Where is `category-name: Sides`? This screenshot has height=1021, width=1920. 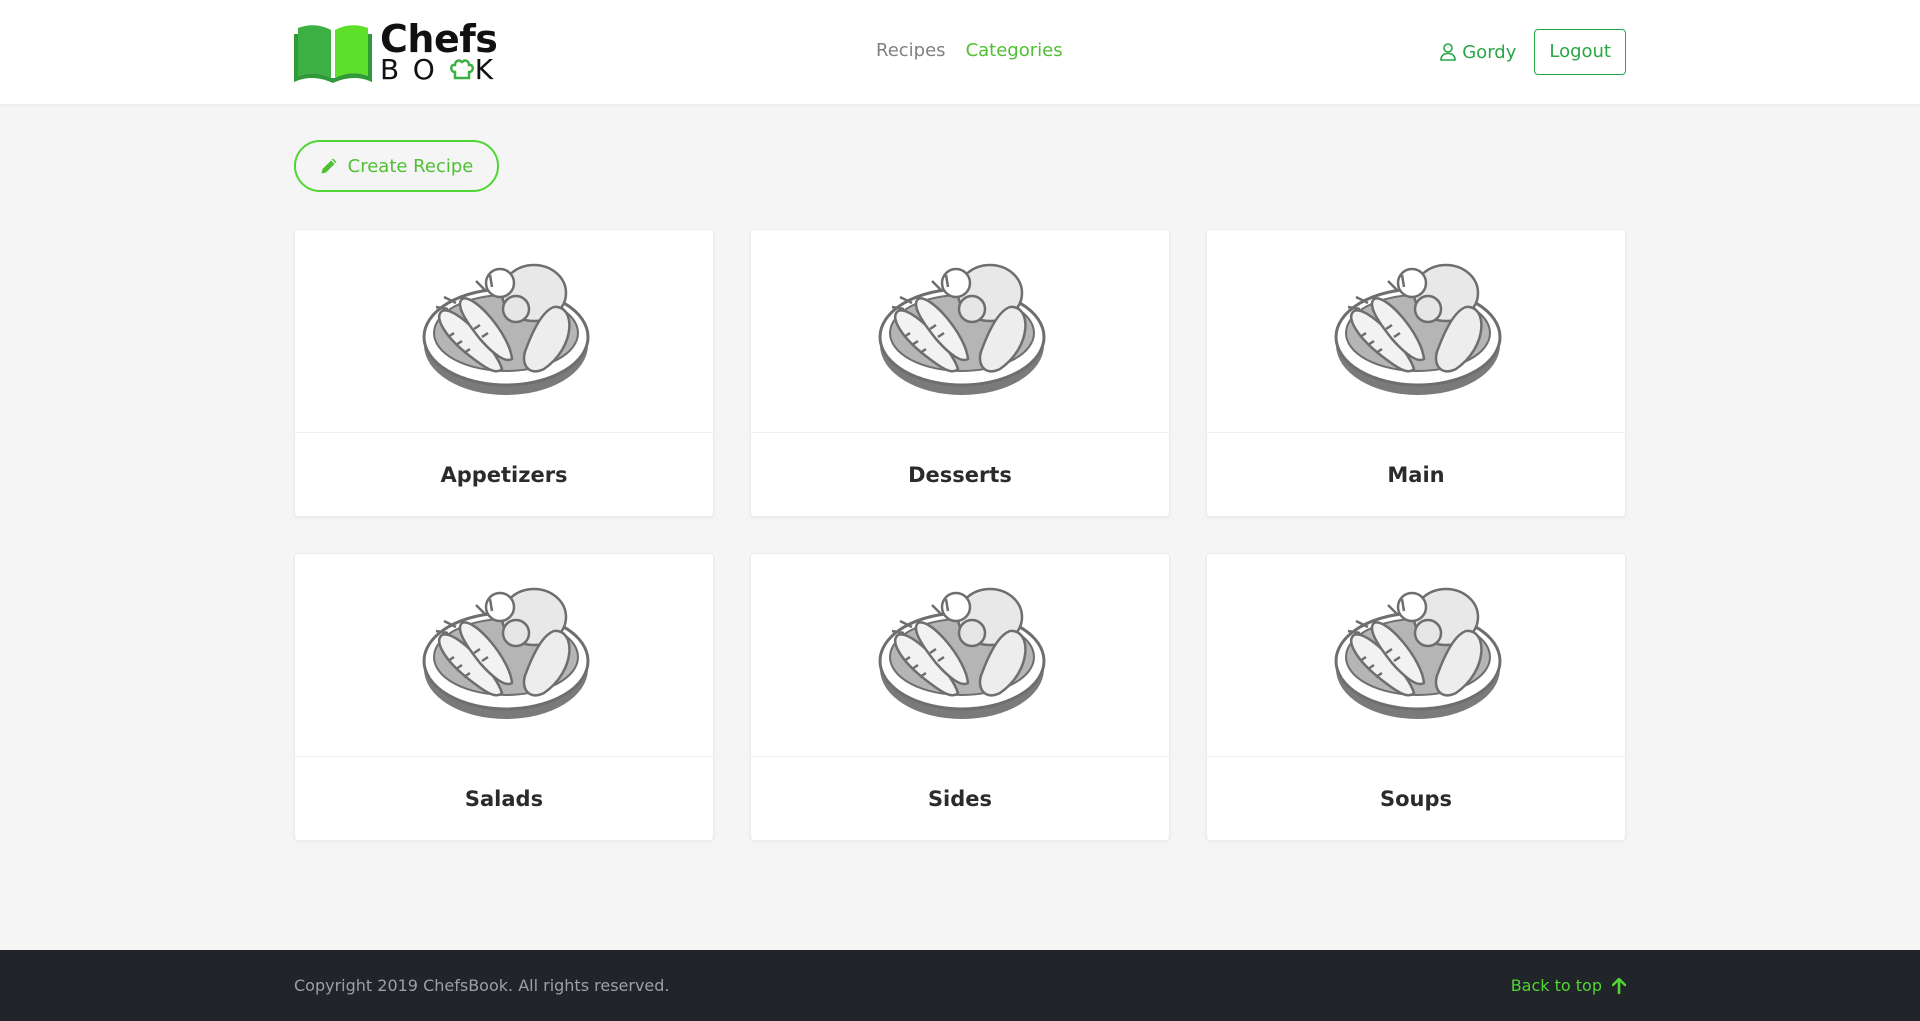
category-name: Sides is located at coordinates (960, 799).